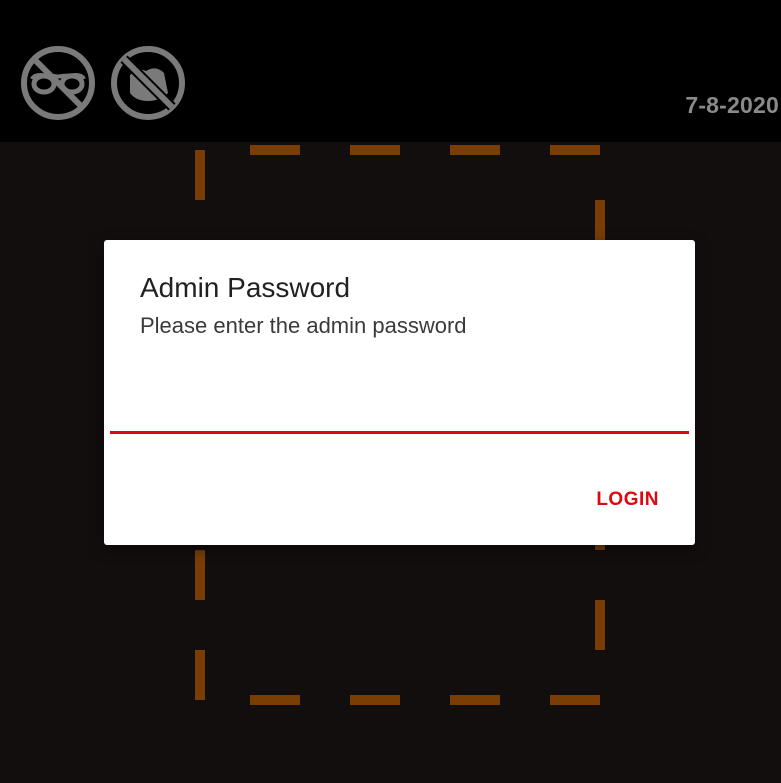  I want to click on login-button: LOGIN, so click(627, 500).